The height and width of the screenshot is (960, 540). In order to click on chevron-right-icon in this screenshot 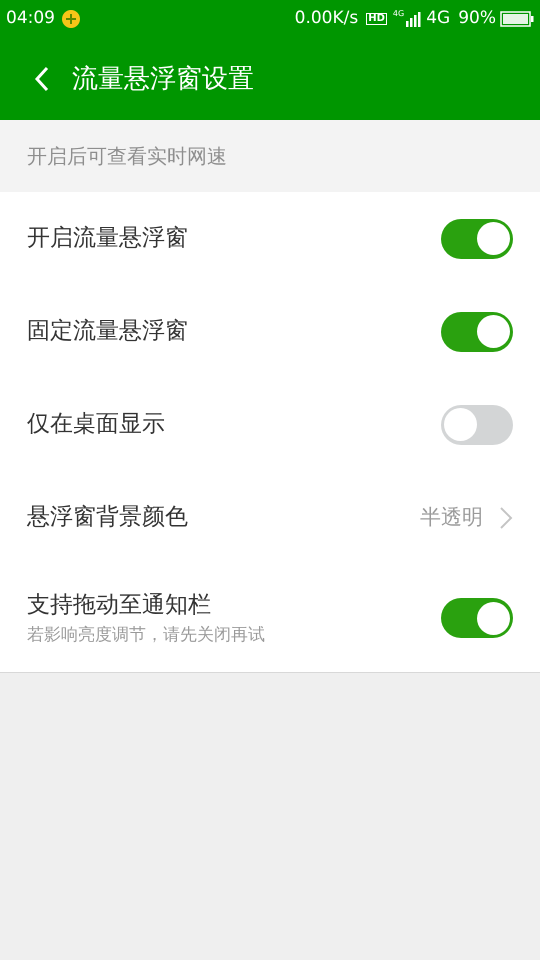, I will do `click(506, 518)`.